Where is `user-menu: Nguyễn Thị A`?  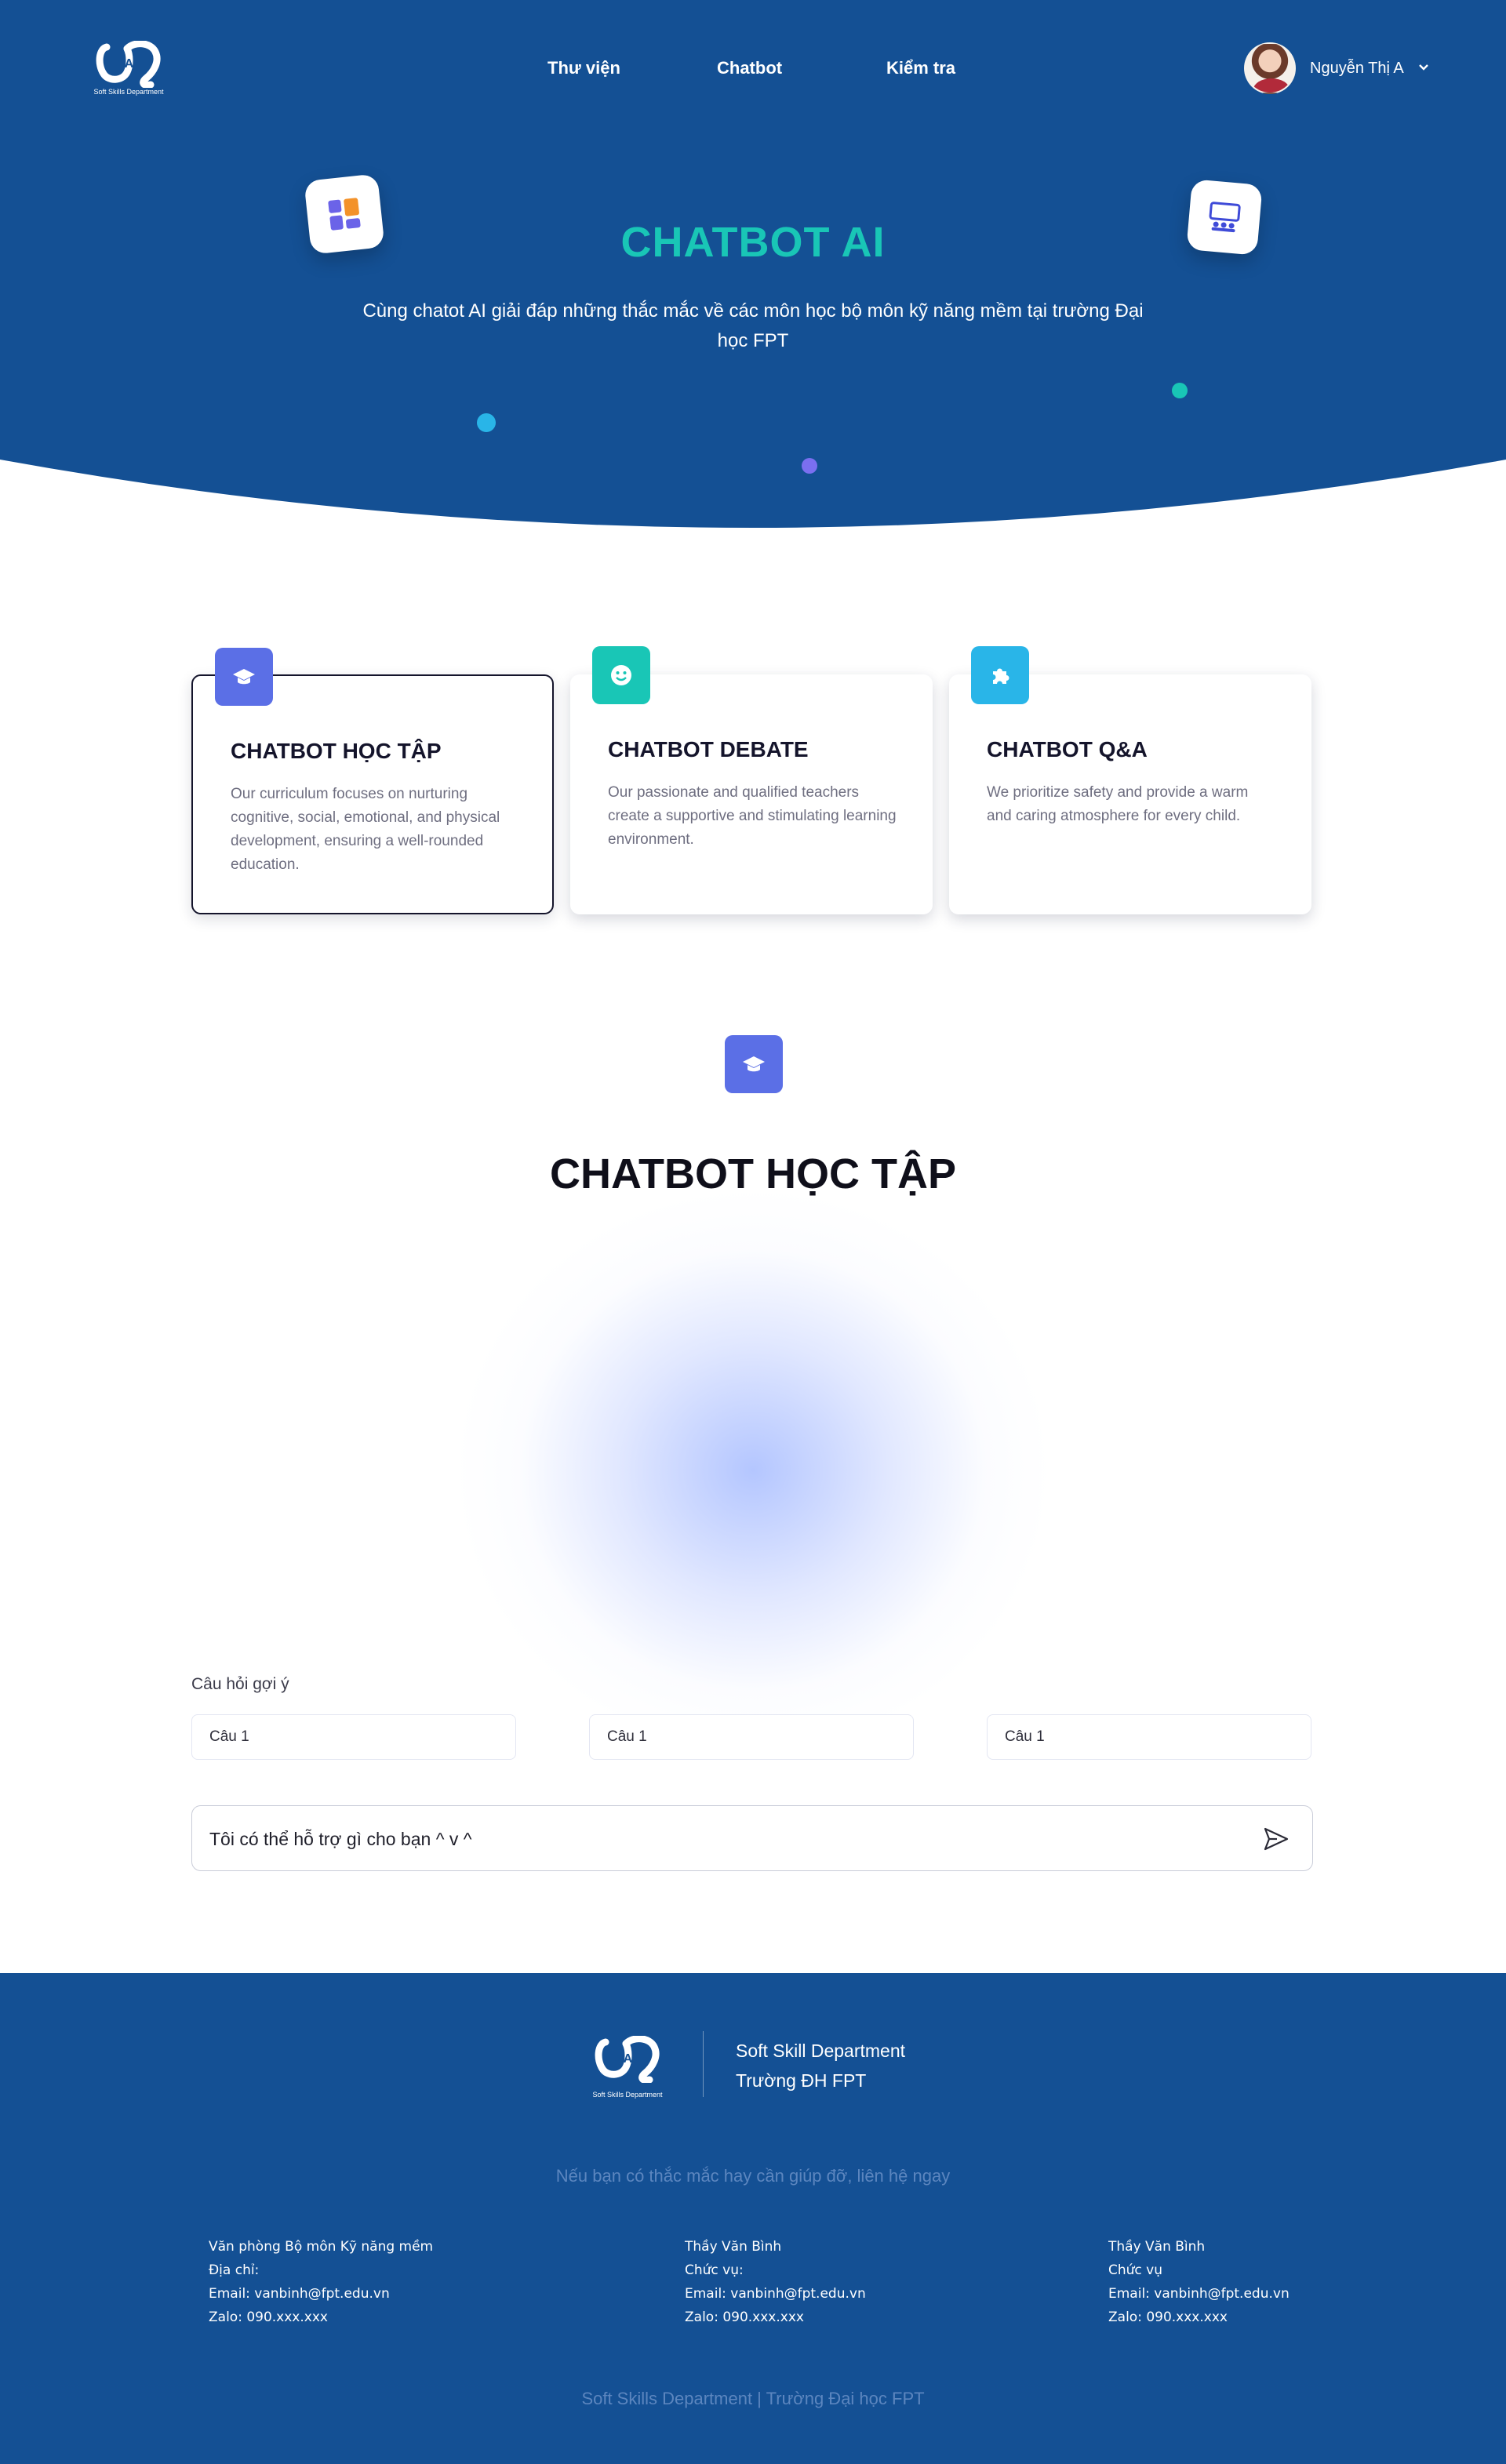
user-menu: Nguyễn Thị A is located at coordinates (1337, 68).